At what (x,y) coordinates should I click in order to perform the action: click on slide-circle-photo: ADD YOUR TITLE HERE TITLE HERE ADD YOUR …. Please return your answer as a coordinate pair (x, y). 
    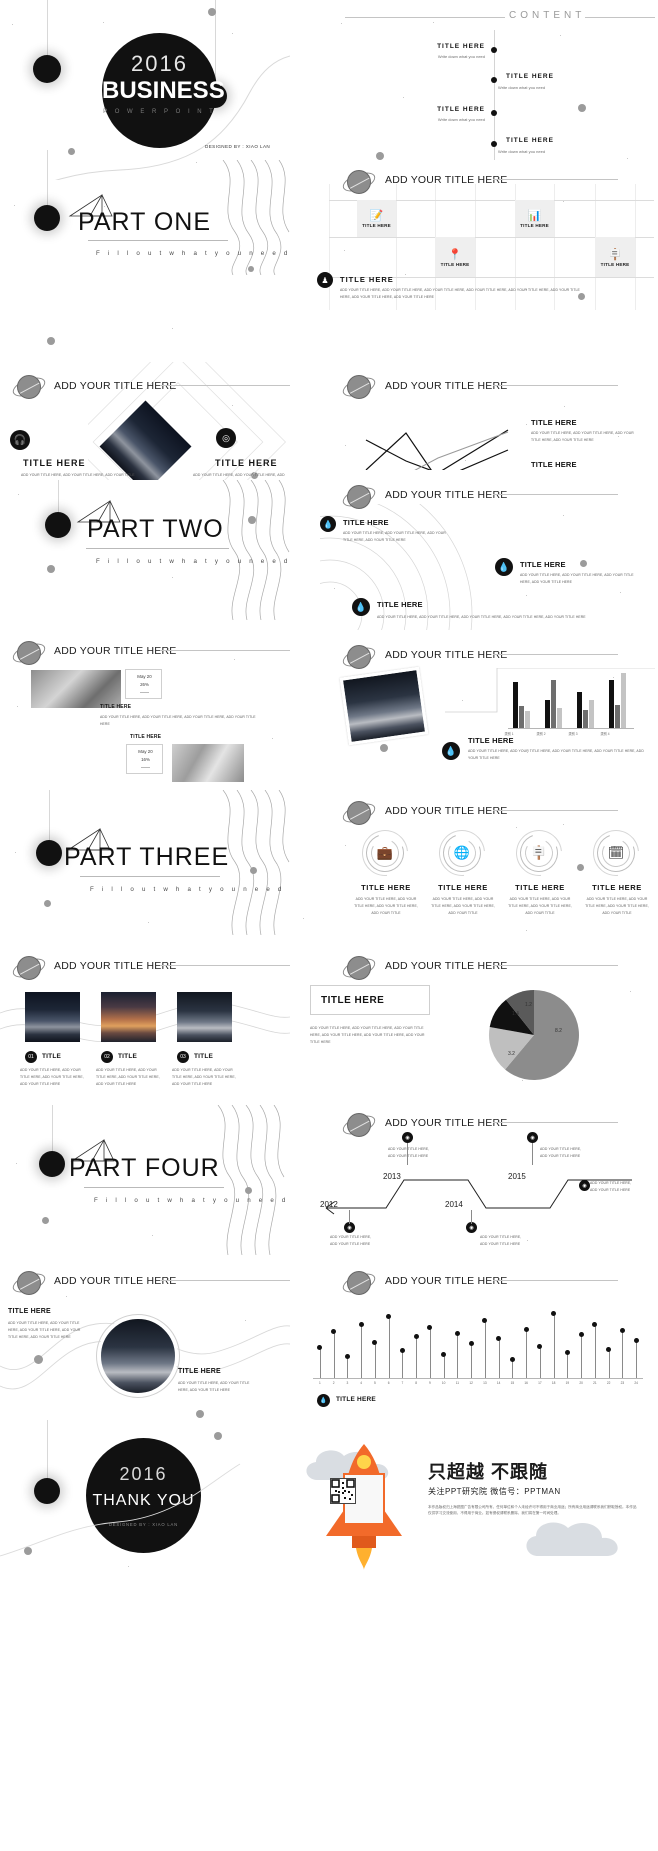
    Looking at the image, I should click on (145, 1340).